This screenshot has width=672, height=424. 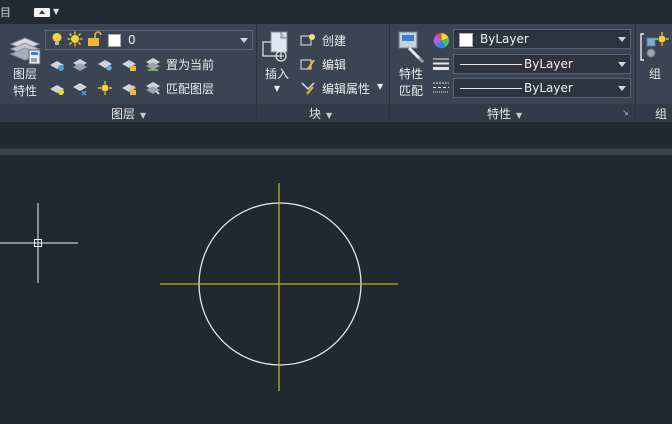 I want to click on block-panel-title-text: 块, so click(x=315, y=114).